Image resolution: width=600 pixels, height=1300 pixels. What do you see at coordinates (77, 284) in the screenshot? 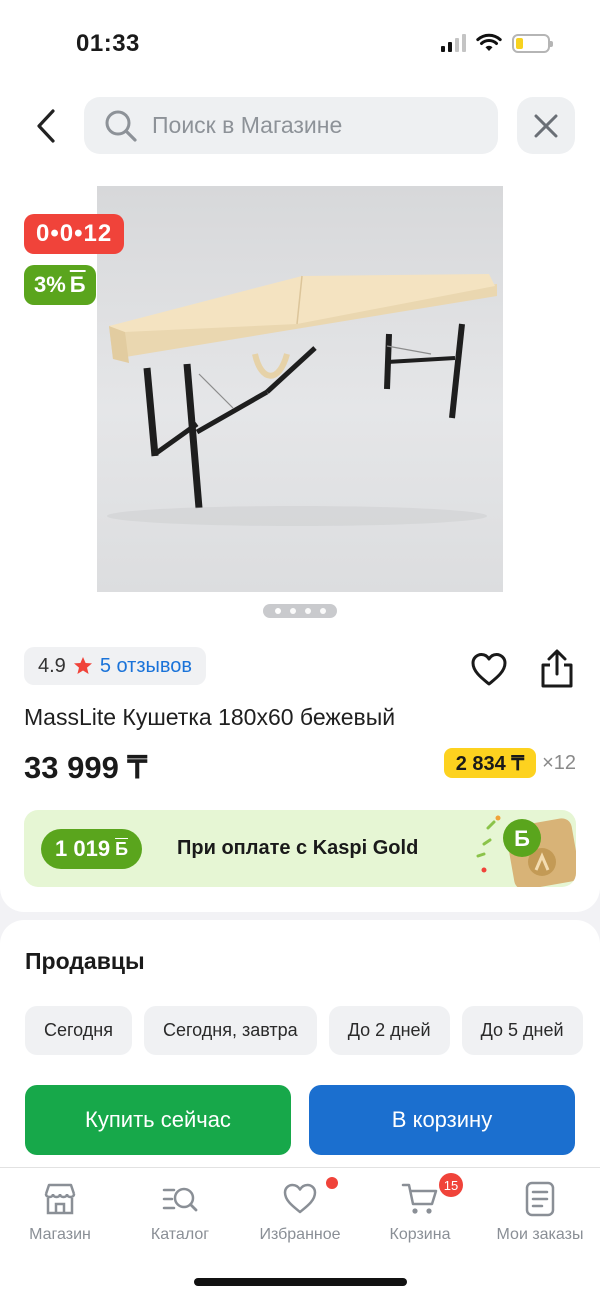
I see `bonus-currency-icon: Б` at bounding box center [77, 284].